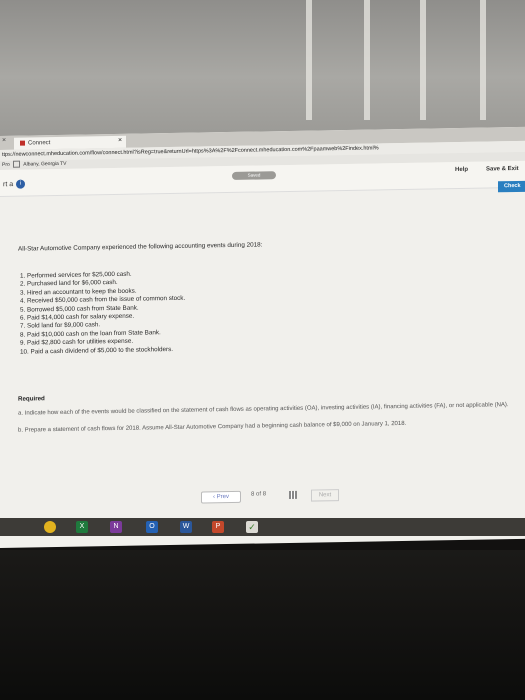 Image resolution: width=525 pixels, height=700 pixels. I want to click on taskbar: X N O W P ✓, so click(262, 527).